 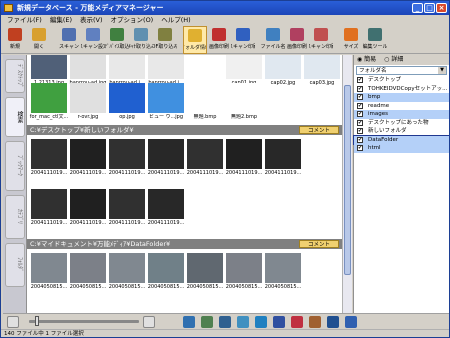 What do you see at coordinates (61, 20) in the screenshot?
I see `menu-edit: 編集(E)` at bounding box center [61, 20].